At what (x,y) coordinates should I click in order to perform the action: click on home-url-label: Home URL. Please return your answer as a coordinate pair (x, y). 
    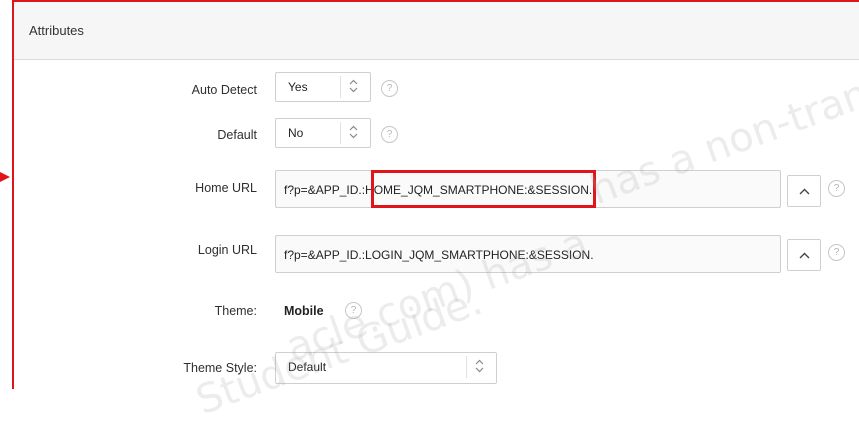
    Looking at the image, I should click on (226, 188).